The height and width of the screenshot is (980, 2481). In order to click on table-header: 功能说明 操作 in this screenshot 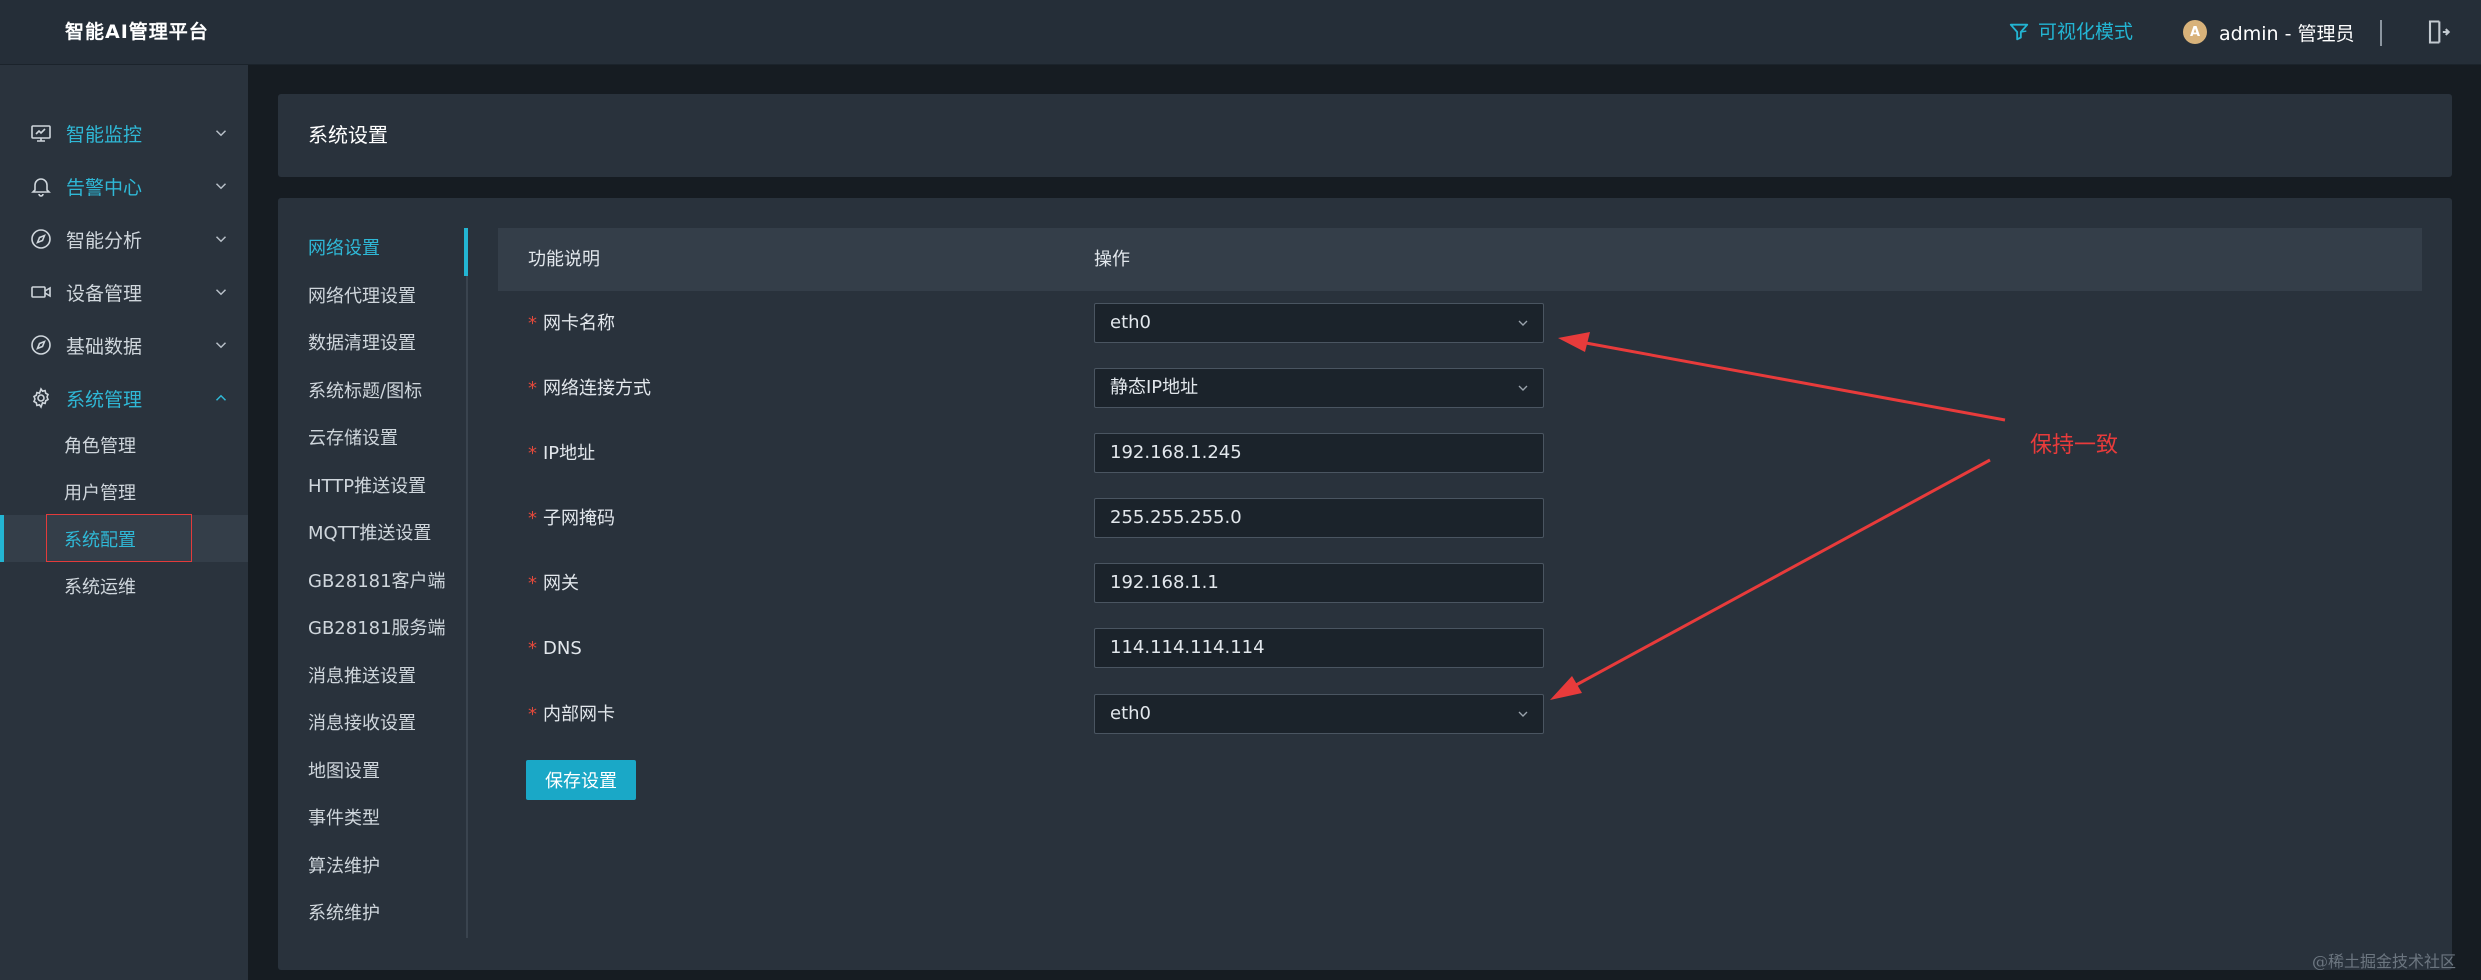, I will do `click(1460, 259)`.